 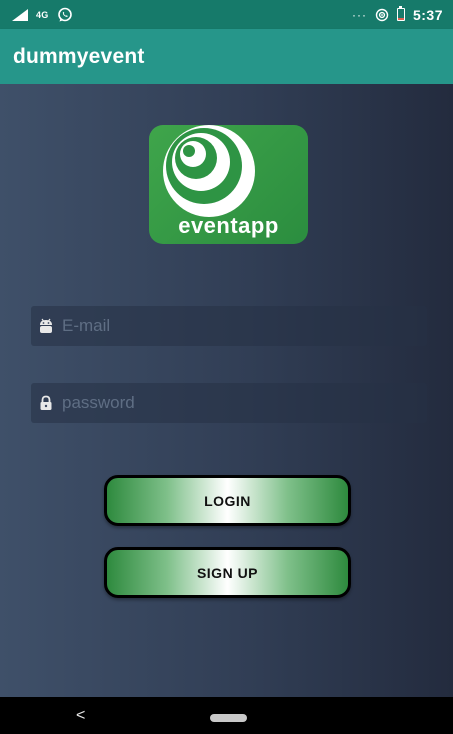 I want to click on battery-fill, so click(x=400, y=18).